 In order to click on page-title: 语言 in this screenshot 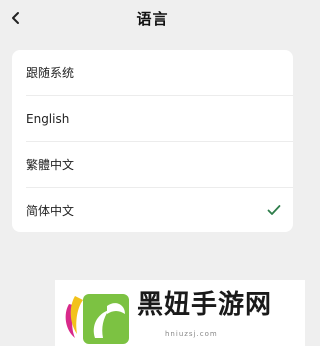, I will do `click(152, 19)`.